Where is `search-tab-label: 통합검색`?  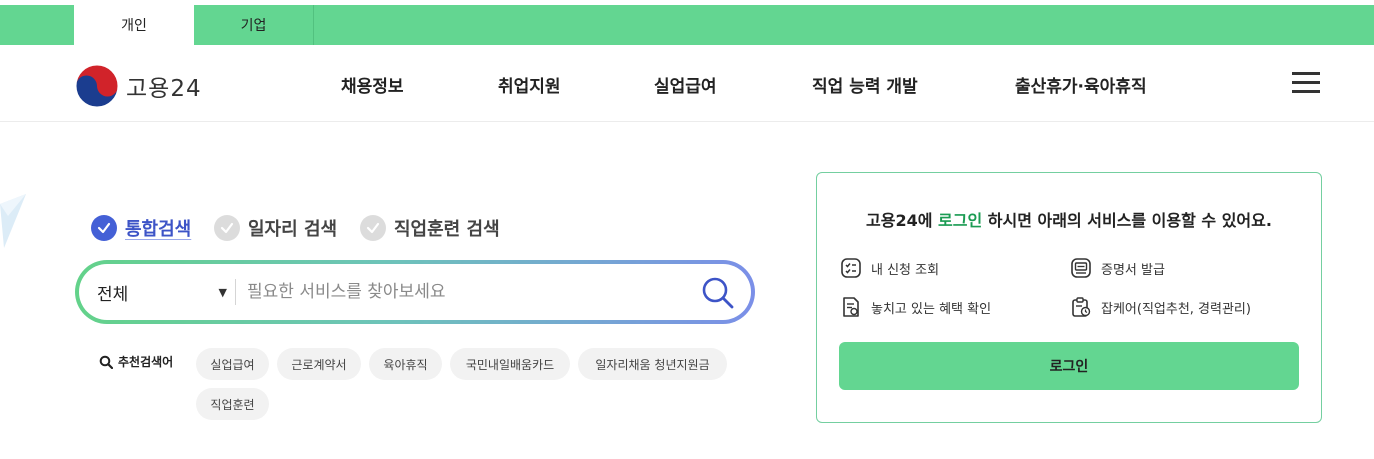 search-tab-label: 통합검색 is located at coordinates (158, 229).